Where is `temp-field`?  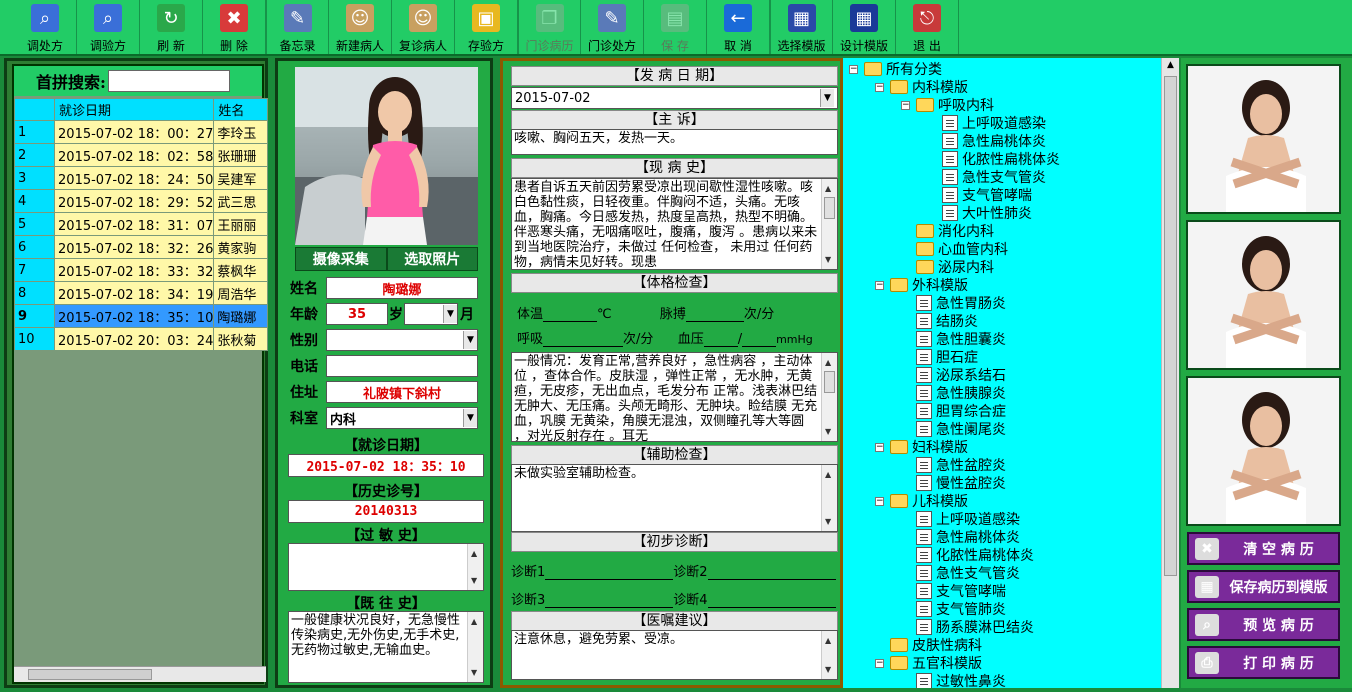
temp-field is located at coordinates (570, 316).